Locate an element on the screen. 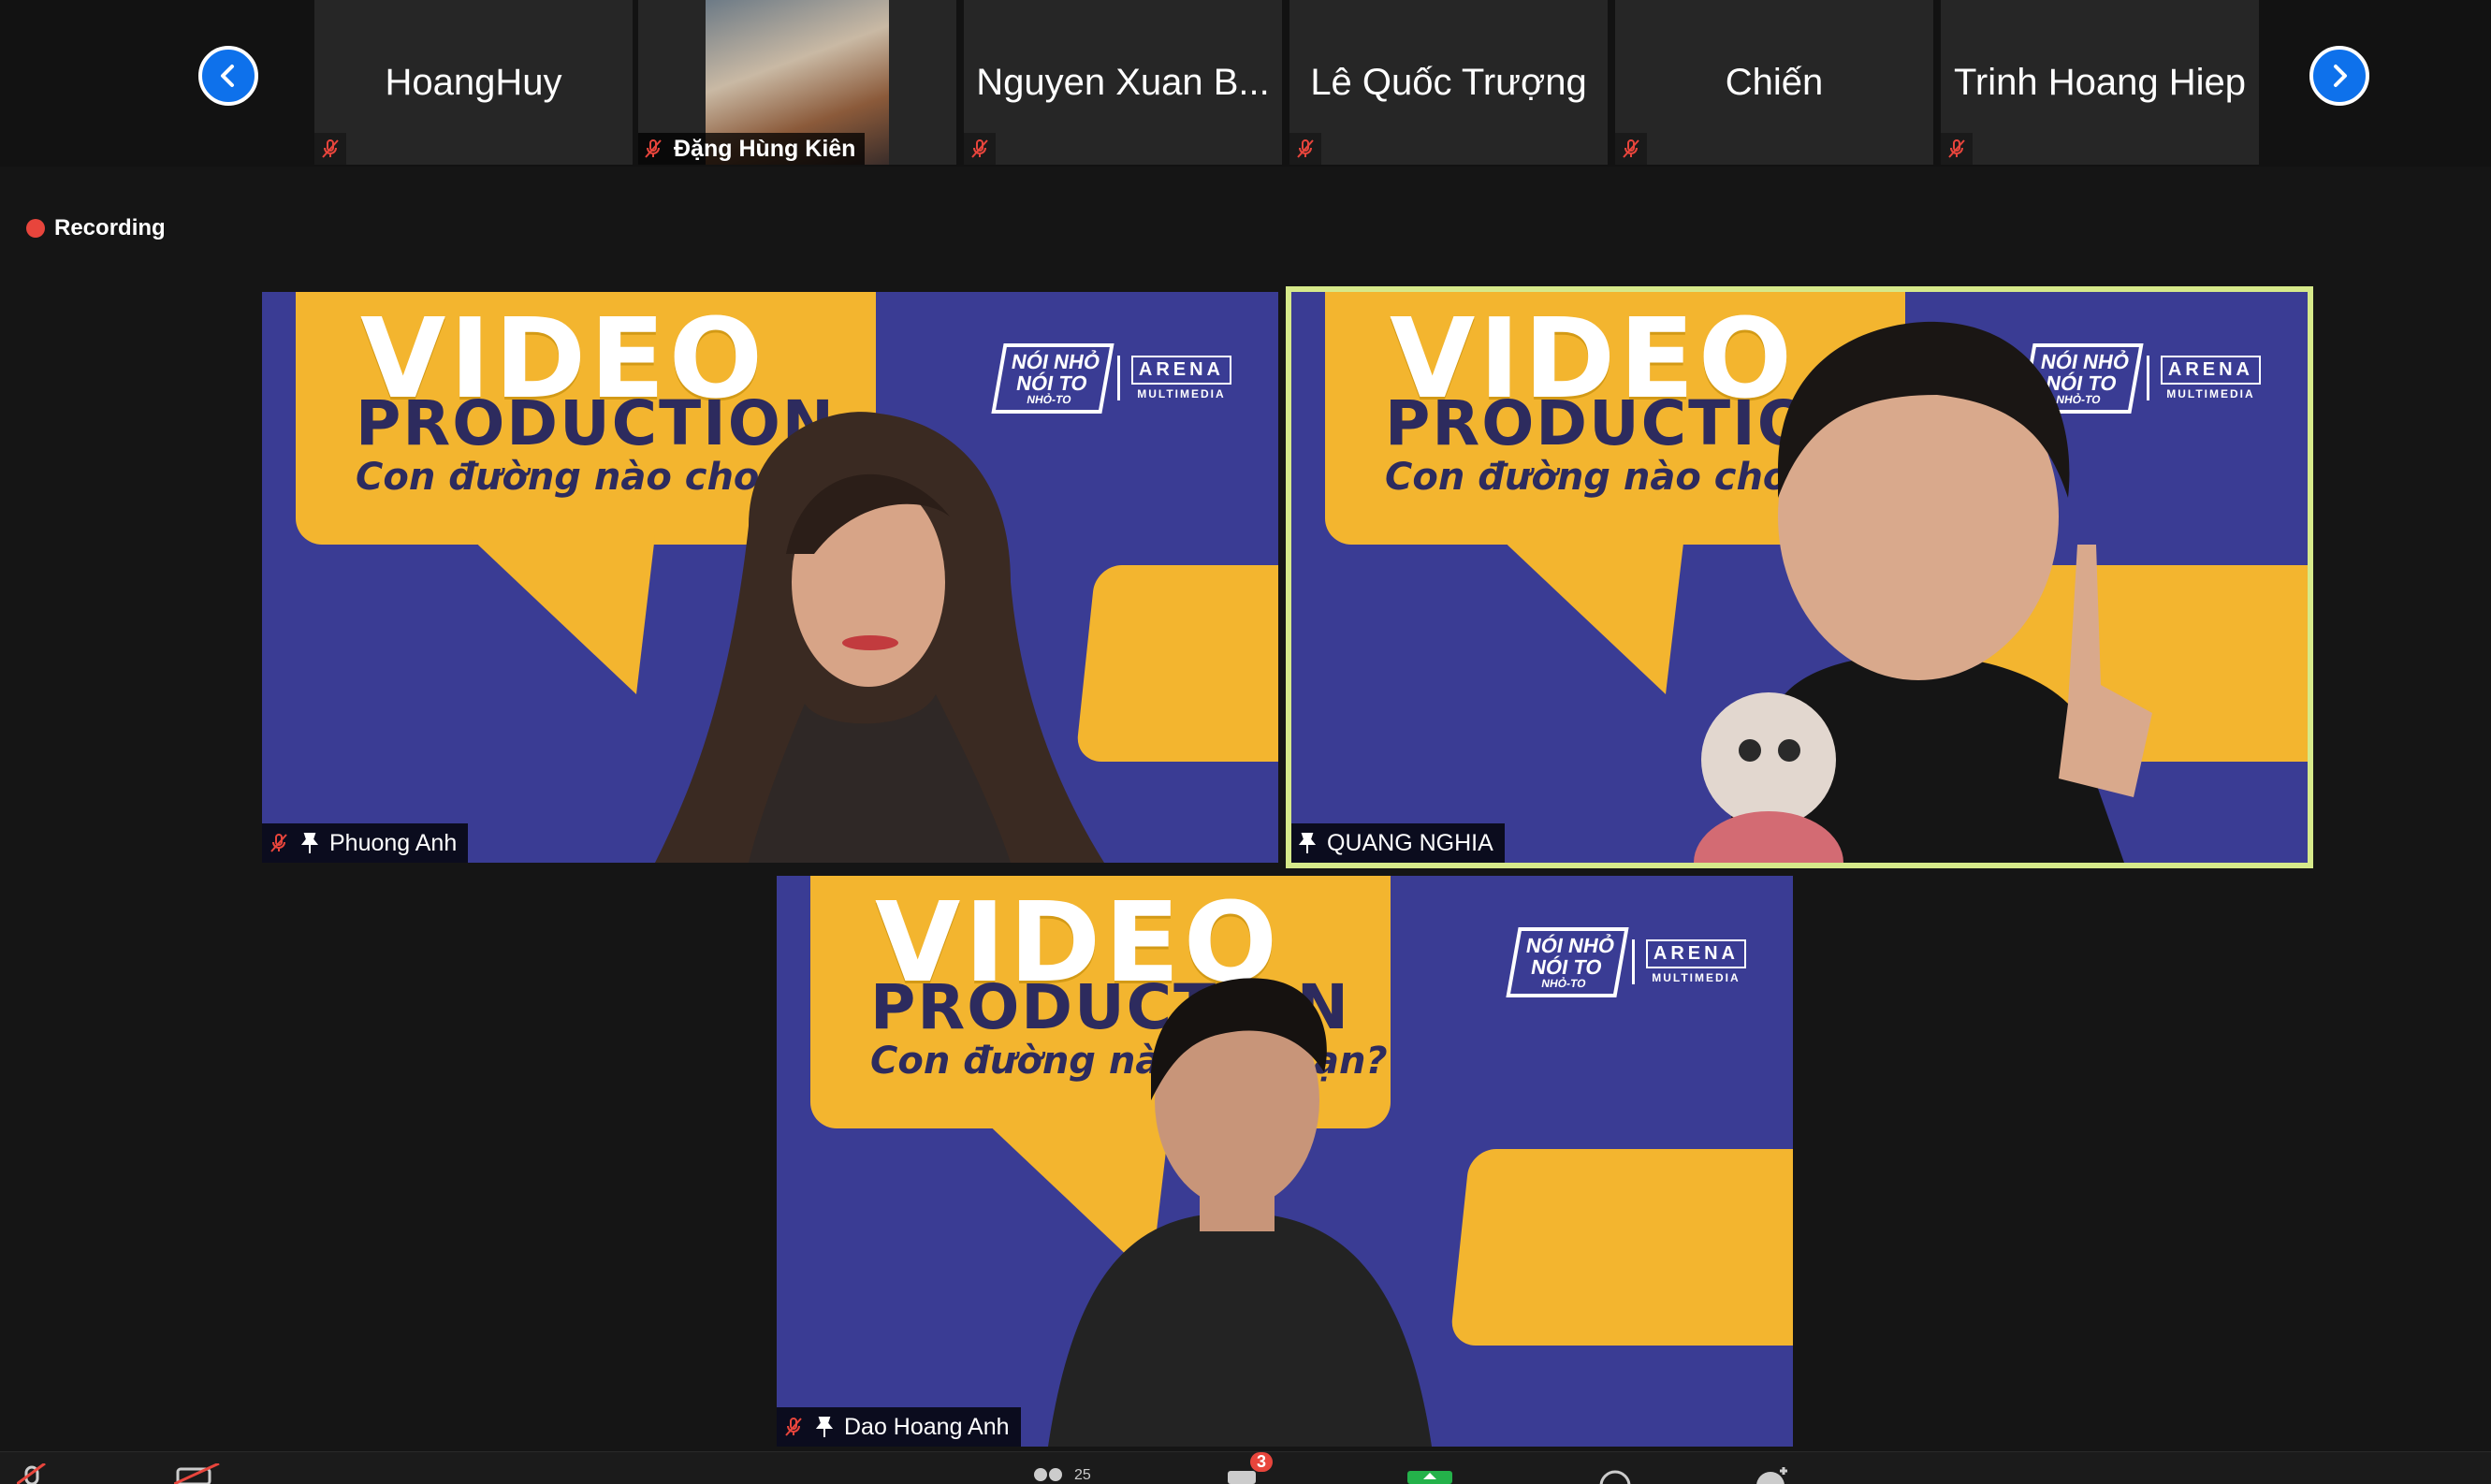 The height and width of the screenshot is (1484, 2491). participants-count: 25 is located at coordinates (1082, 1475).